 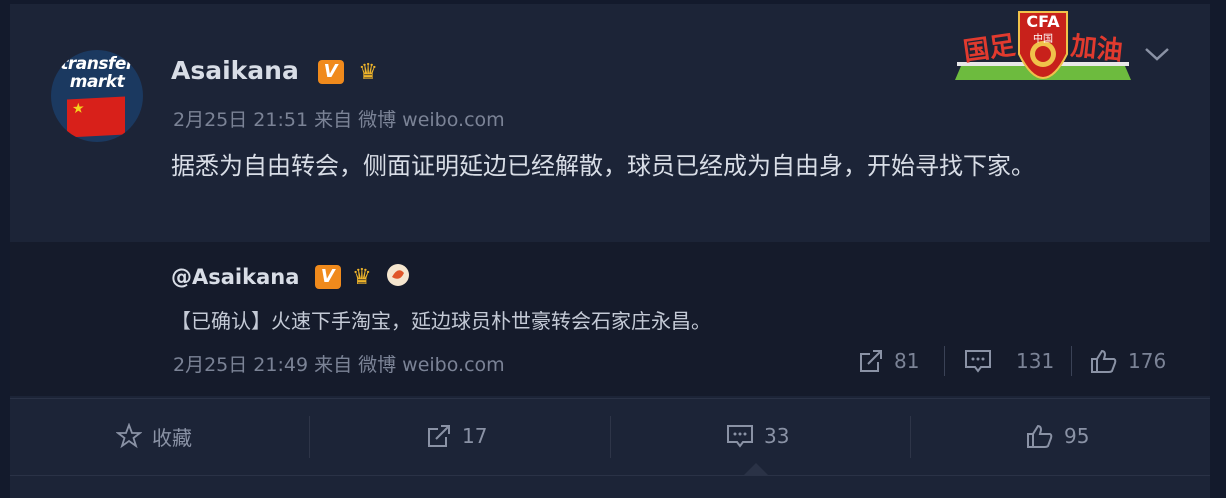 I want to click on avatar-logo-line1: transfer, so click(x=97, y=64).